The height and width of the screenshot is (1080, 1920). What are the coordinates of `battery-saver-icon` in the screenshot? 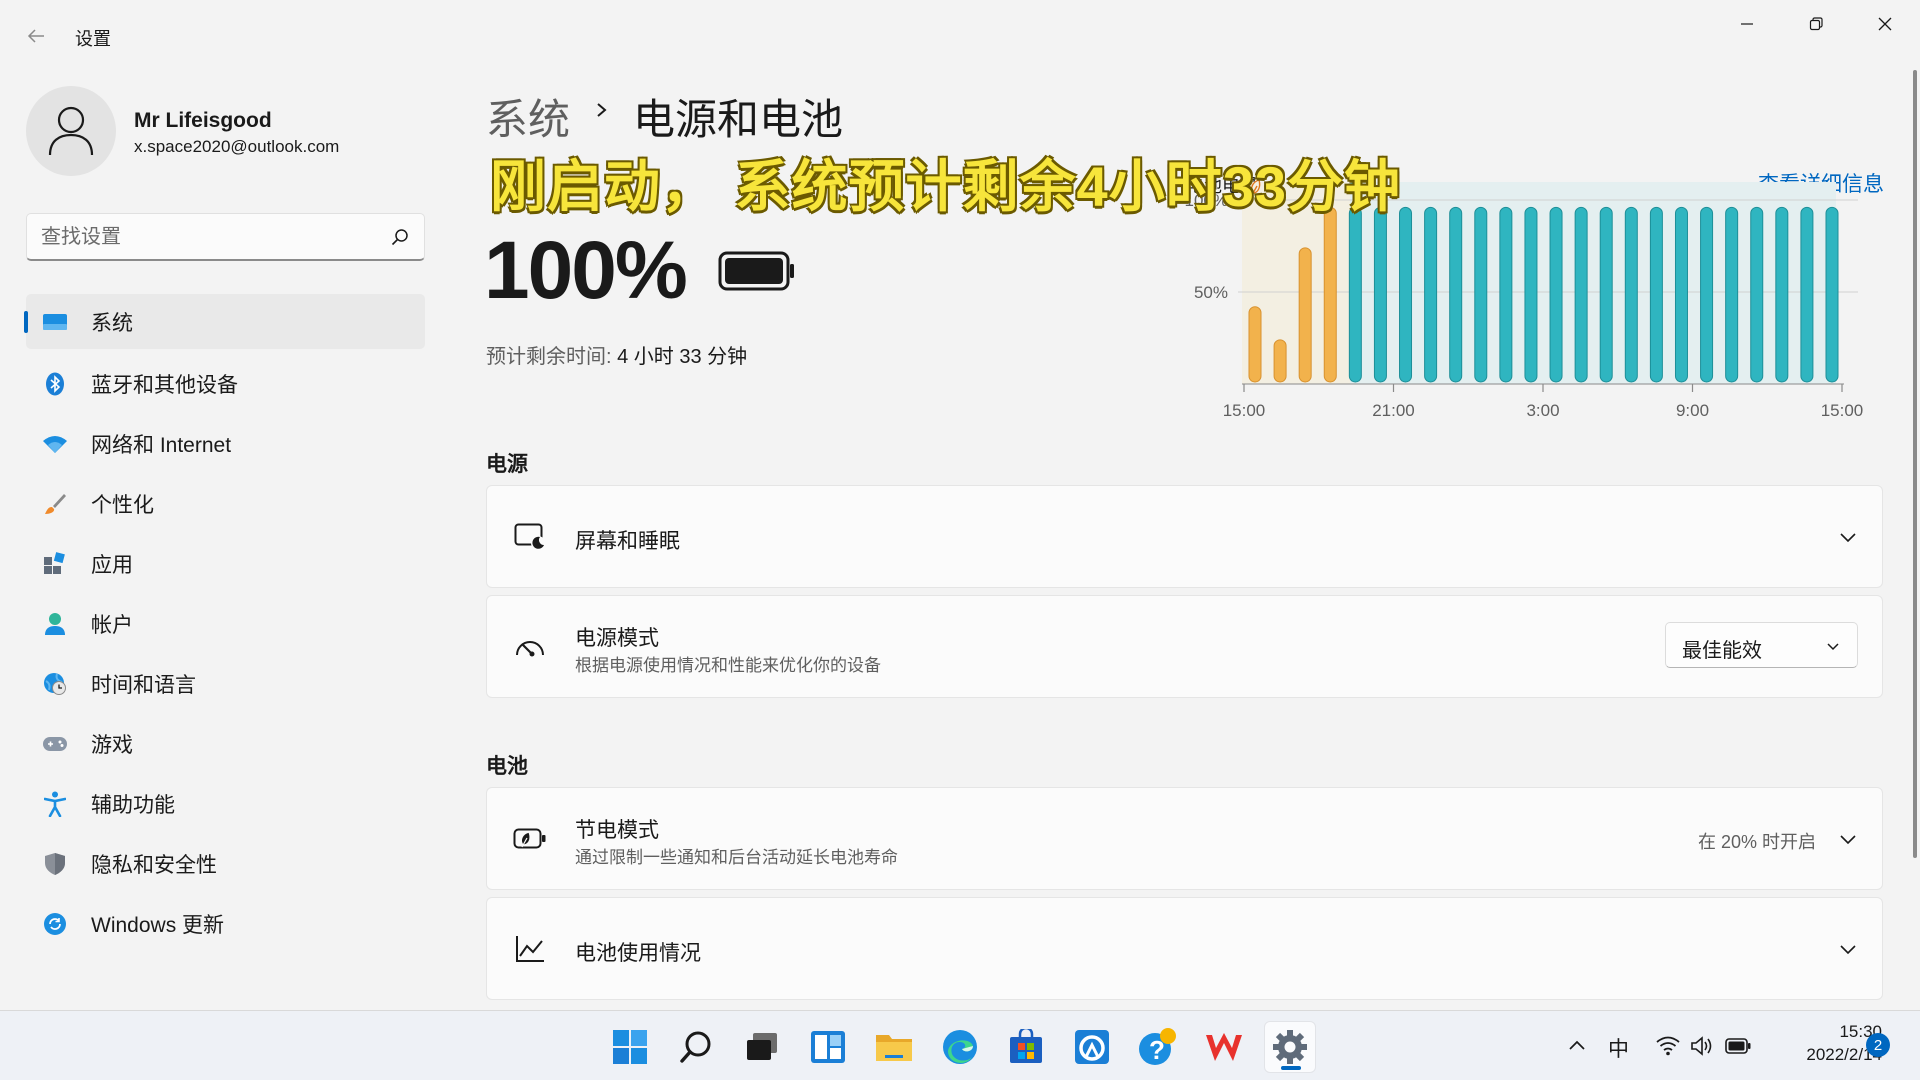 It's located at (530, 839).